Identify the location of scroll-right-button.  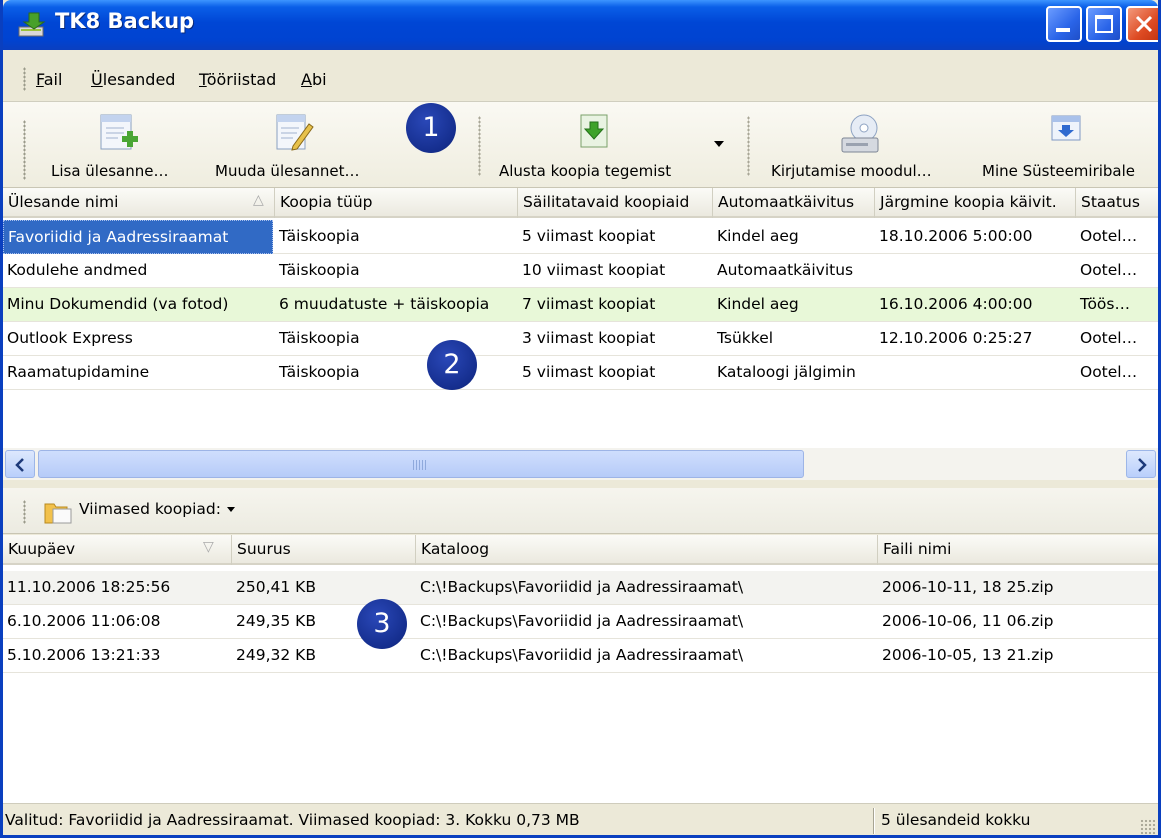
(1141, 464).